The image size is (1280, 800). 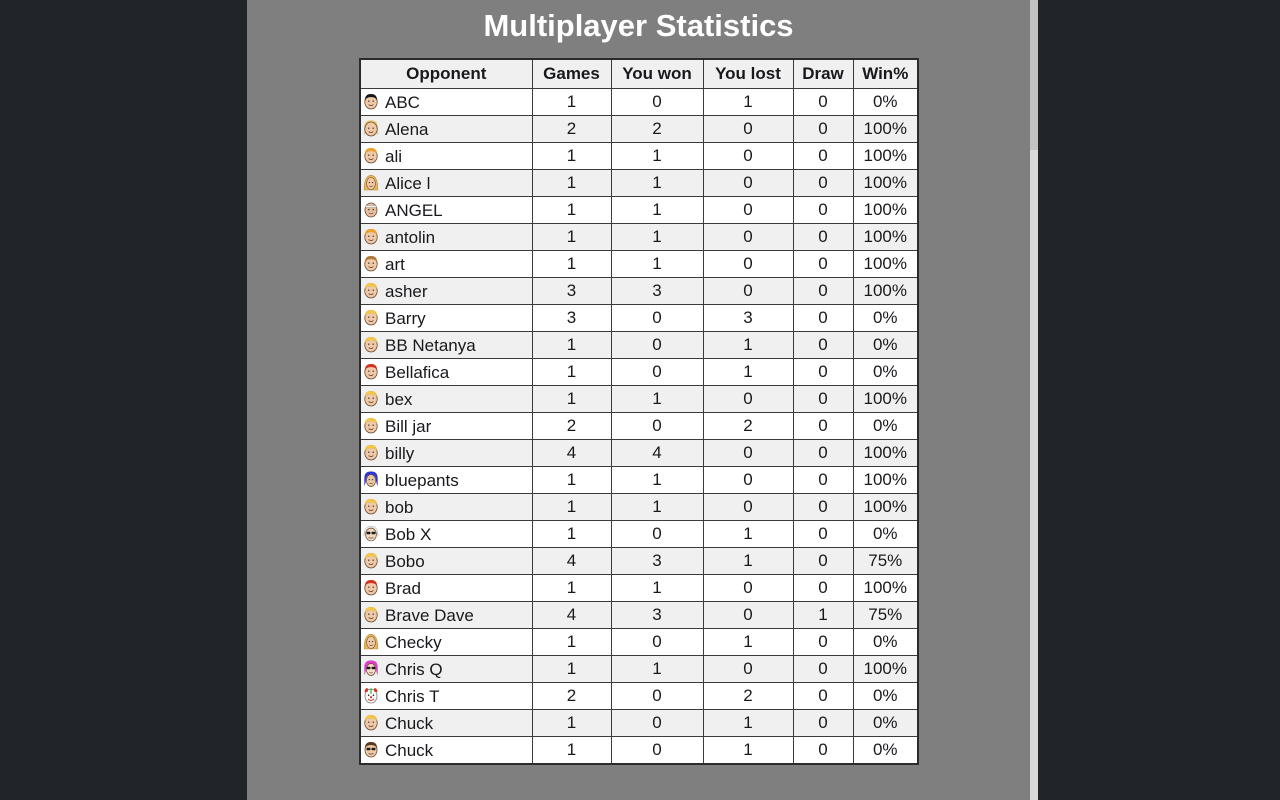 What do you see at coordinates (371, 263) in the screenshot?
I see `avatar-brown-hair-face` at bounding box center [371, 263].